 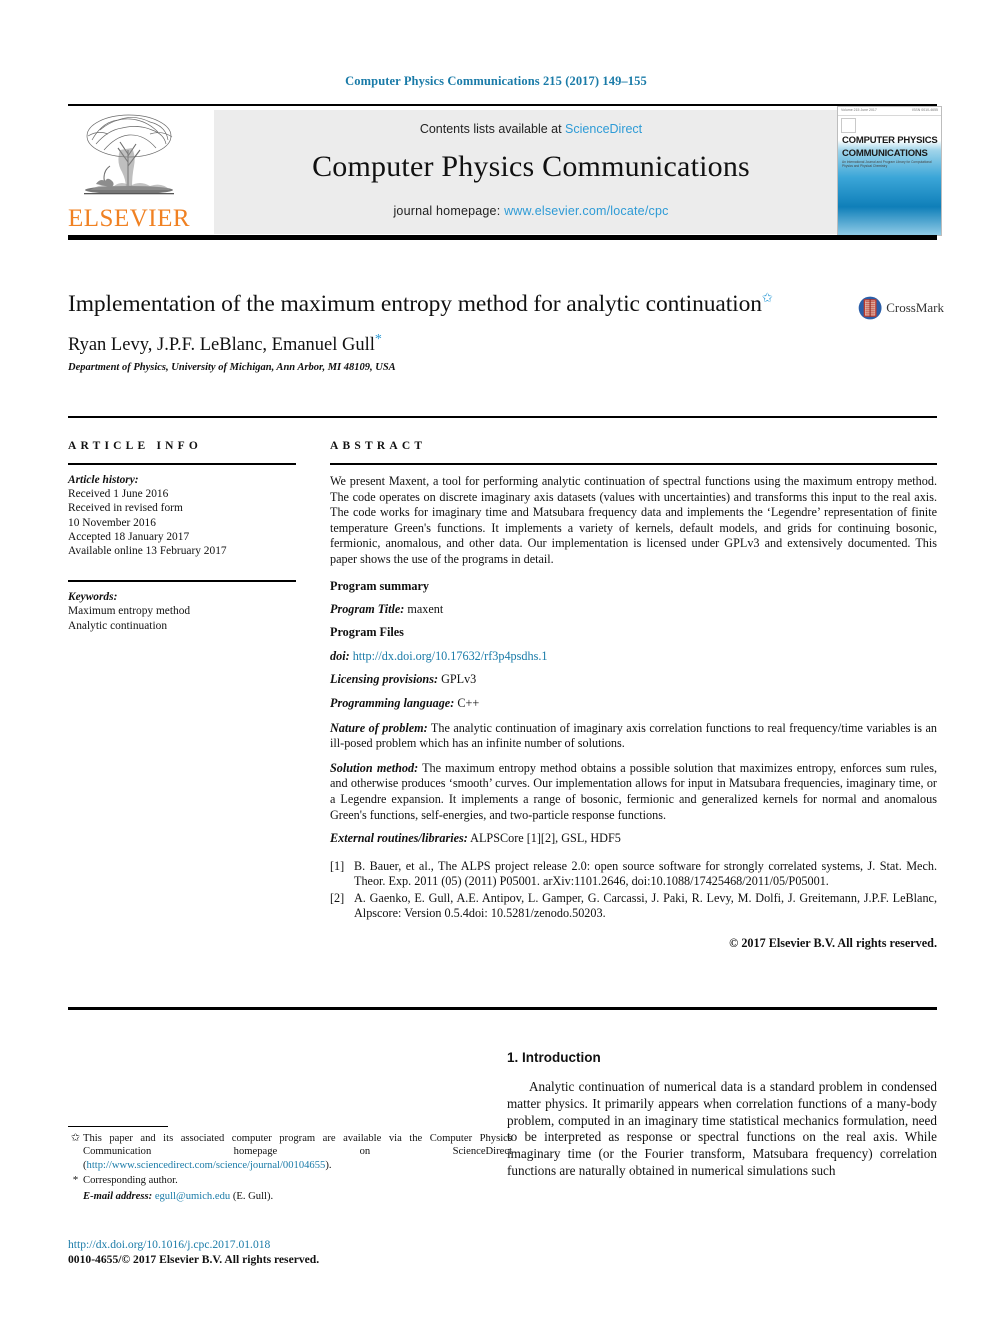 What do you see at coordinates (129, 611) in the screenshot?
I see `keyword-item: Maximum entropy method` at bounding box center [129, 611].